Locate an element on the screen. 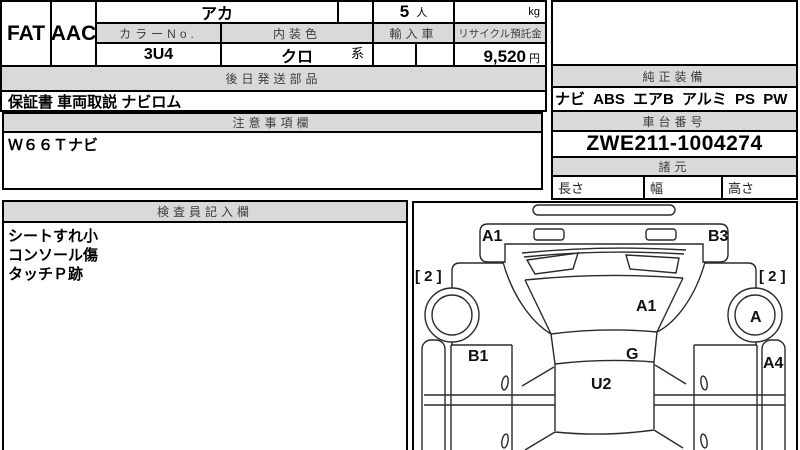 The image size is (800, 450). spec-width-label: 幅 is located at coordinates (683, 187).